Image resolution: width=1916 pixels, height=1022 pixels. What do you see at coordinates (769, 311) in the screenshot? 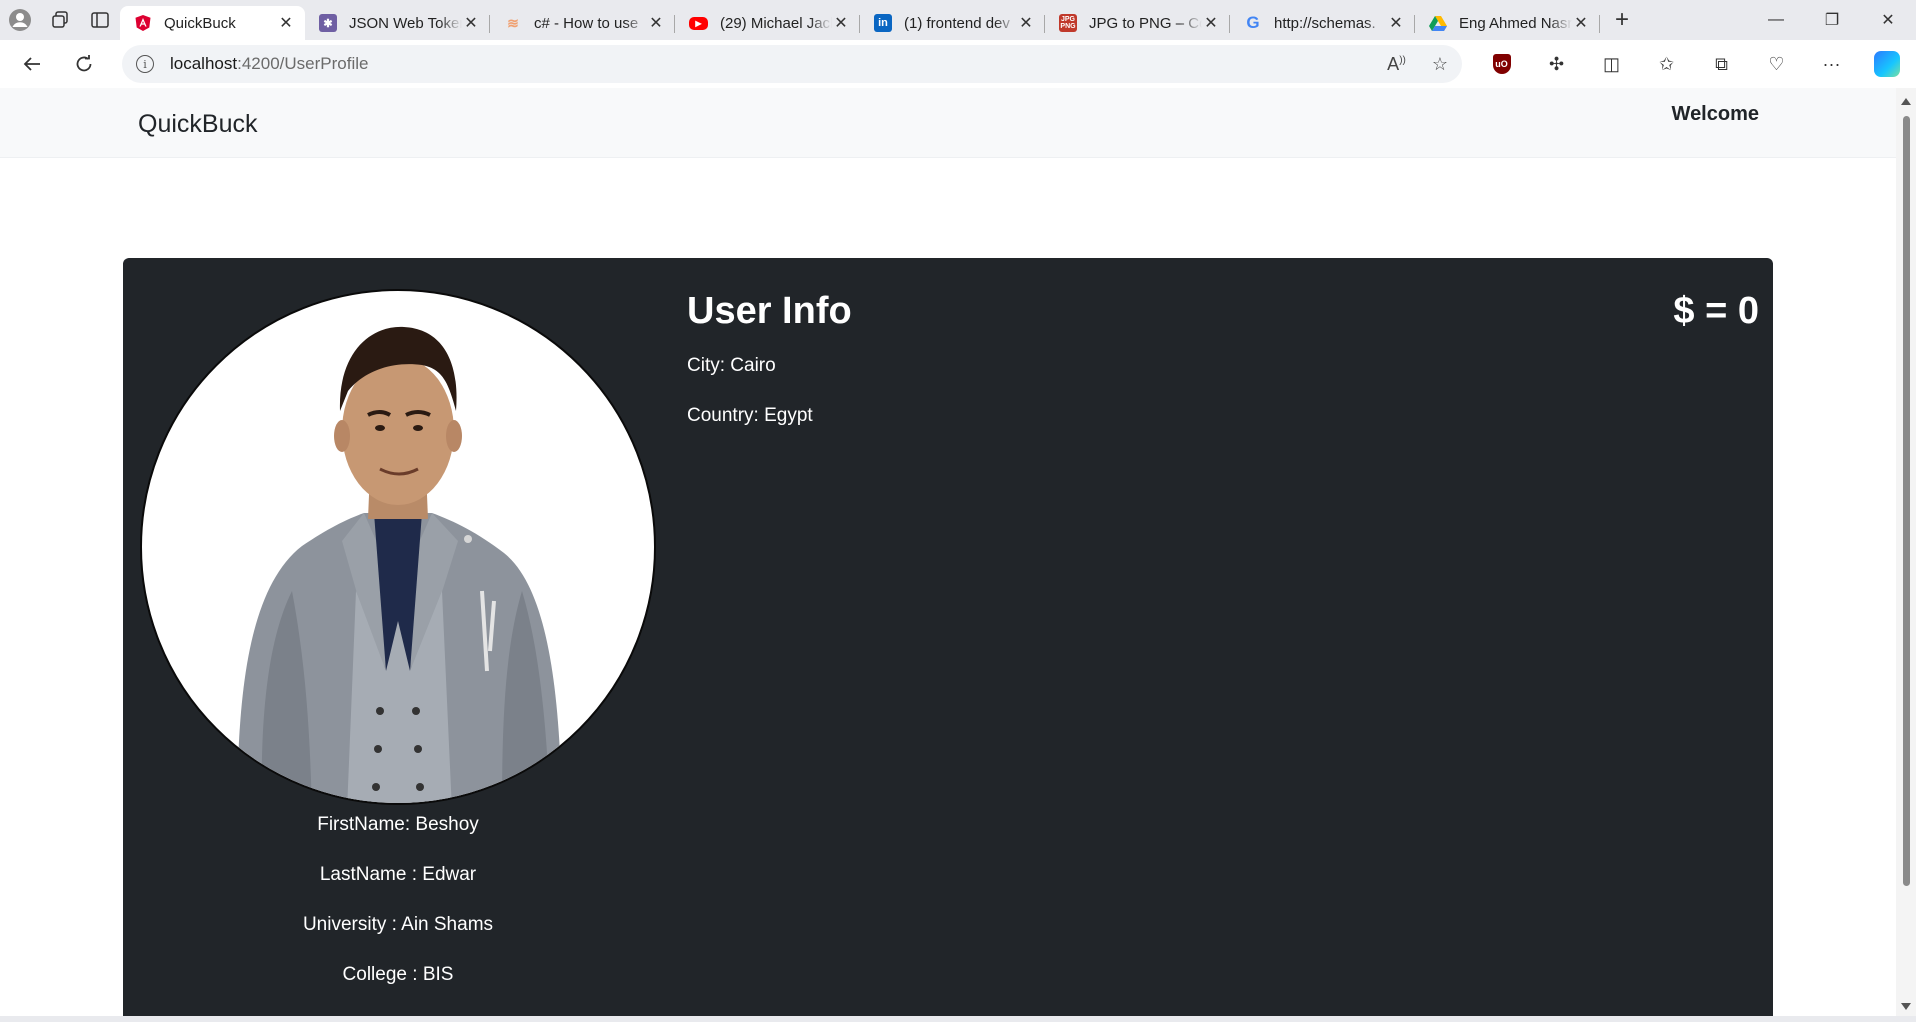
I see `user-info-heading: User Info` at bounding box center [769, 311].